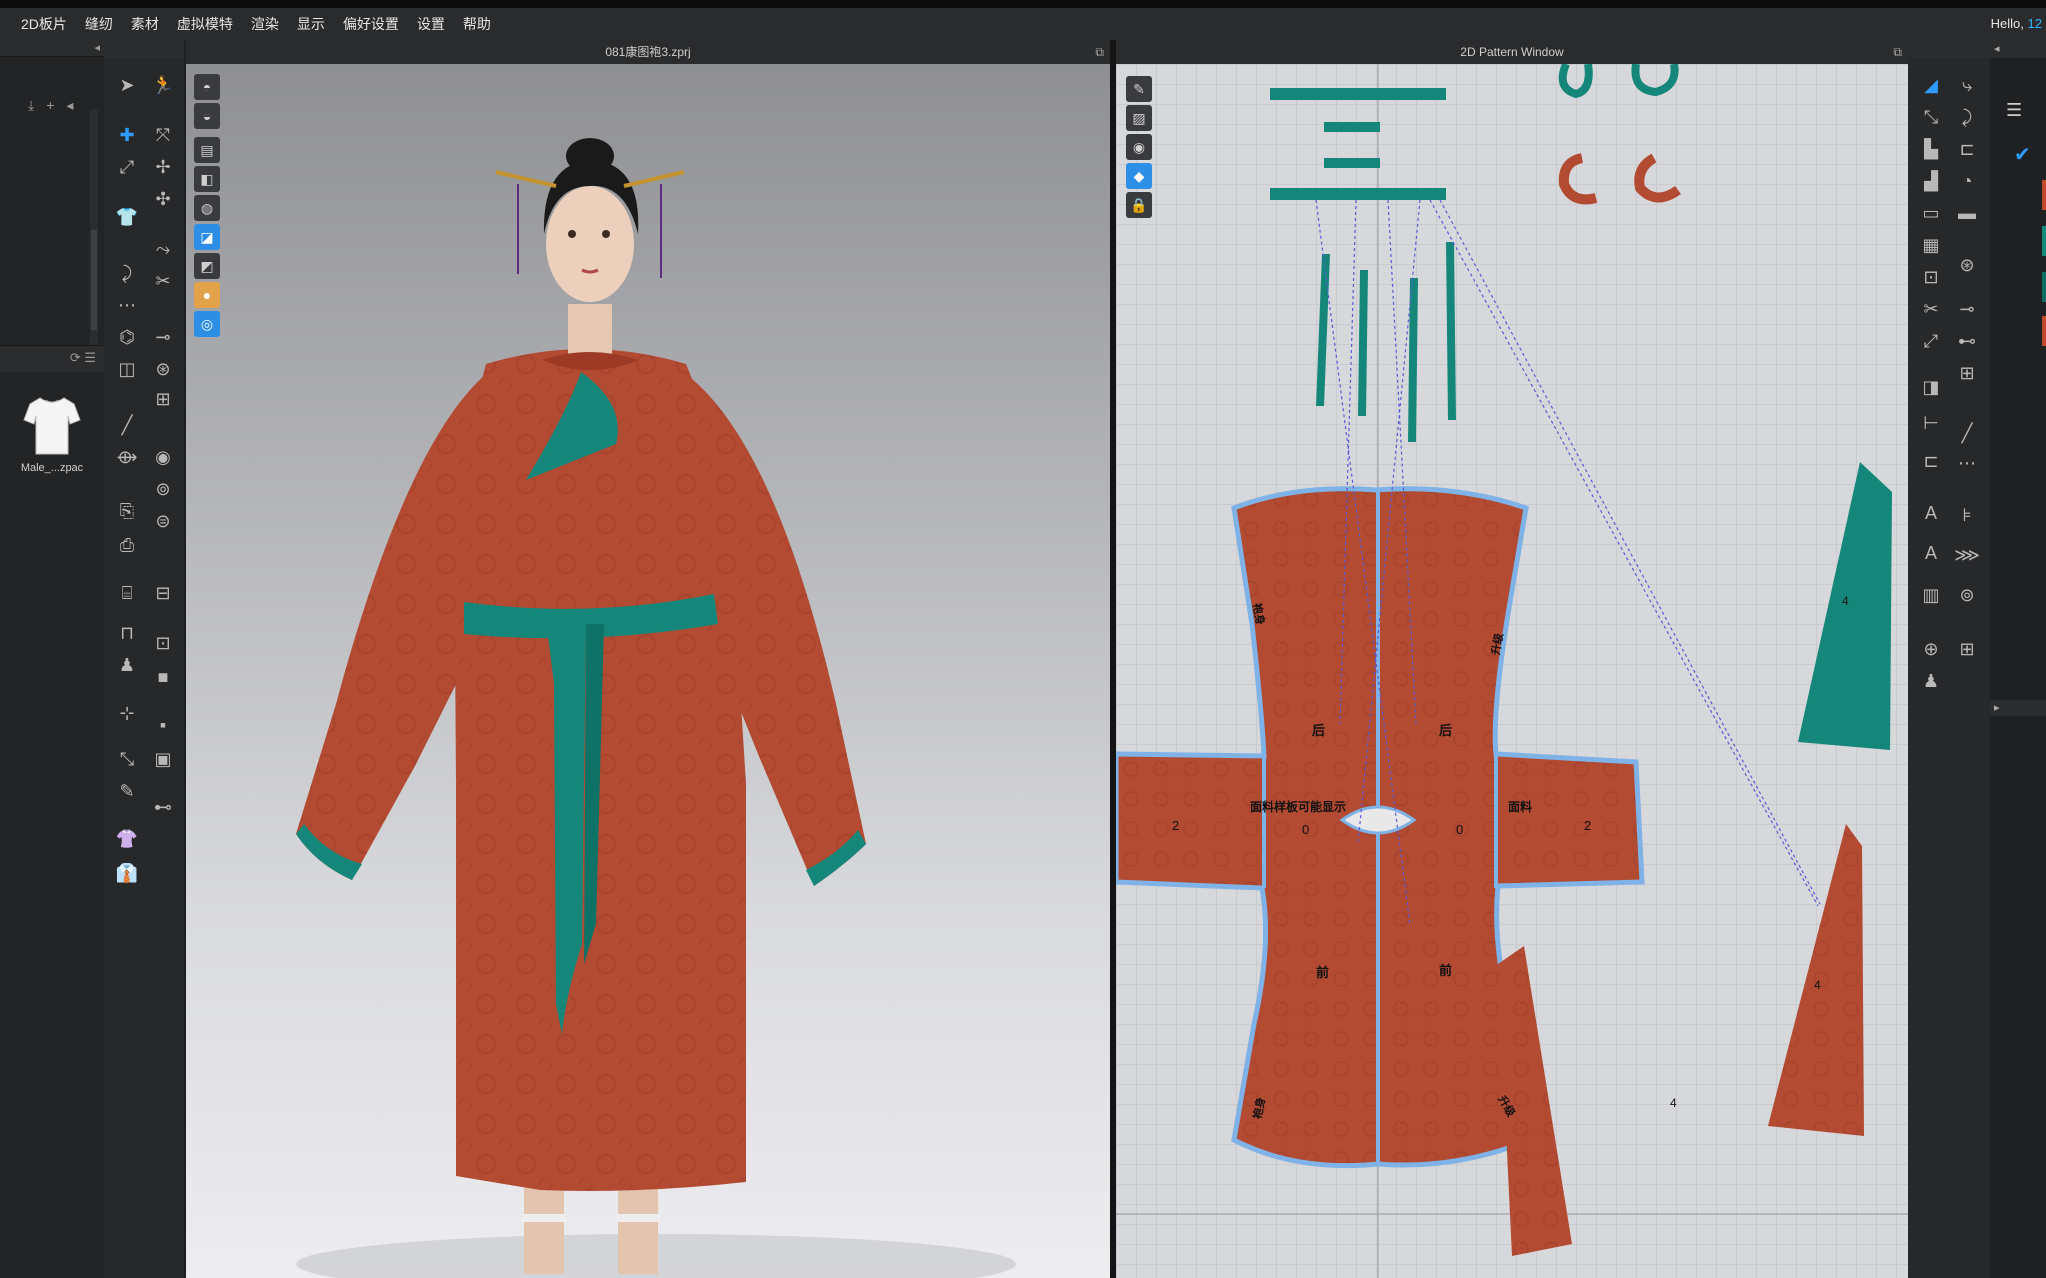 The height and width of the screenshot is (1278, 2046). I want to click on internal-shape-icon: ▟, so click(1931, 181).